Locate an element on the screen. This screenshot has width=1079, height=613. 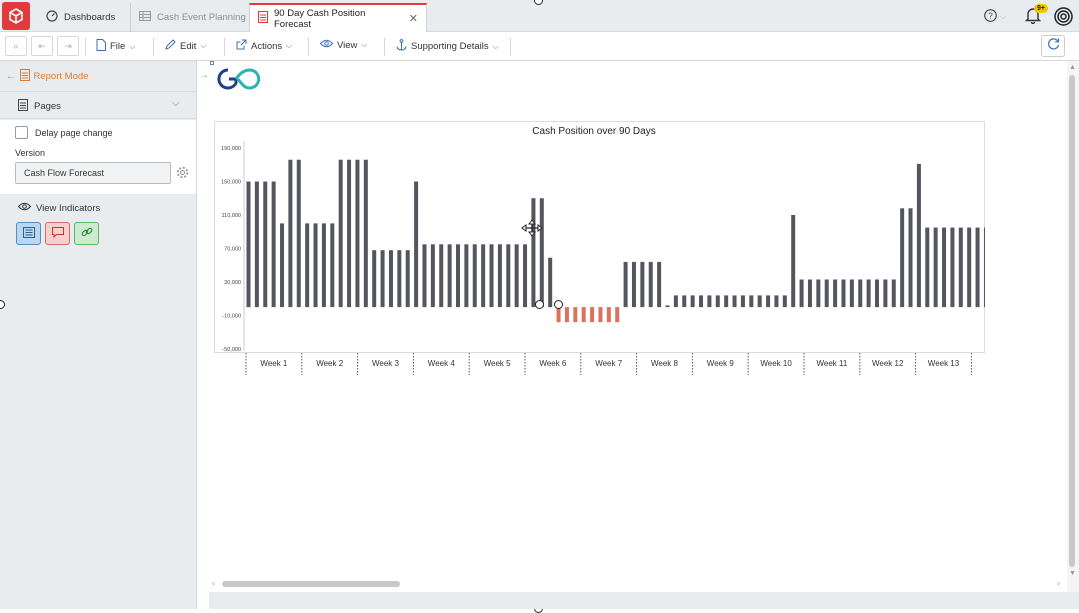
tab-label: Dashboards is located at coordinates (90, 17).